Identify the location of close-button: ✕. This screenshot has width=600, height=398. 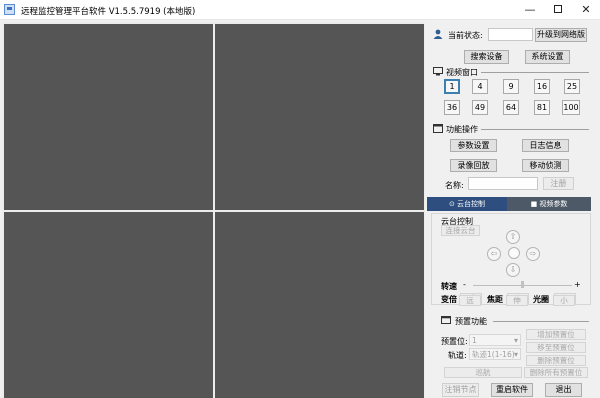
(586, 10).